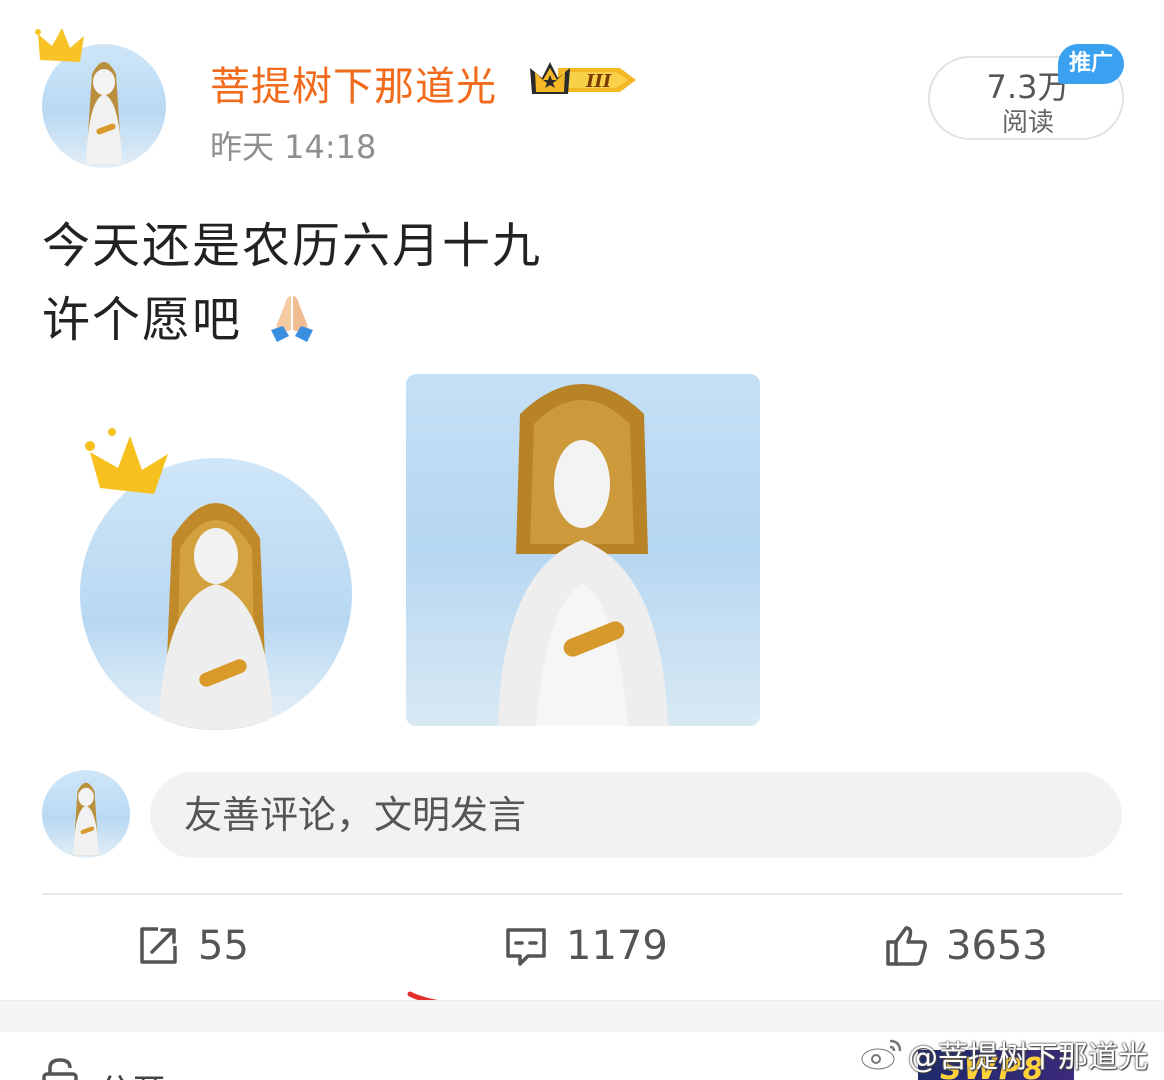 The image size is (1164, 1080). I want to click on post-text-line-1: 今天还是农历六月十九, so click(292, 246).